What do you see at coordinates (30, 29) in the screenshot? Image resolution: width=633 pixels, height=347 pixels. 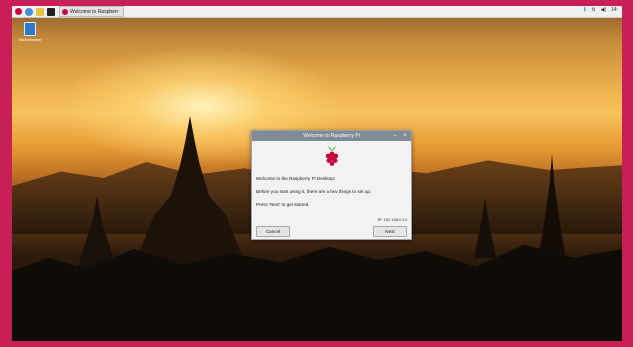 I see `trash-icon` at bounding box center [30, 29].